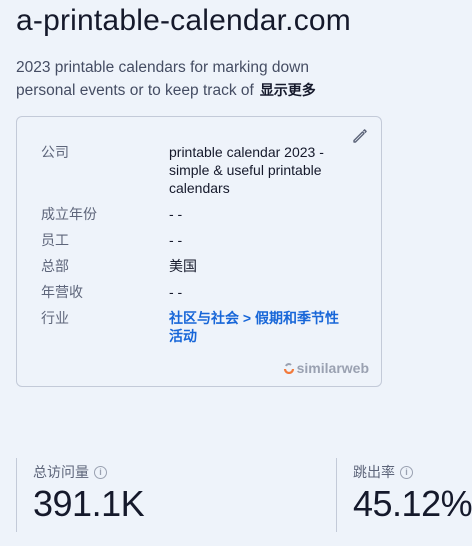 This screenshot has height=546, width=472. I want to click on total-visits-label-text: 总访问量, so click(61, 472).